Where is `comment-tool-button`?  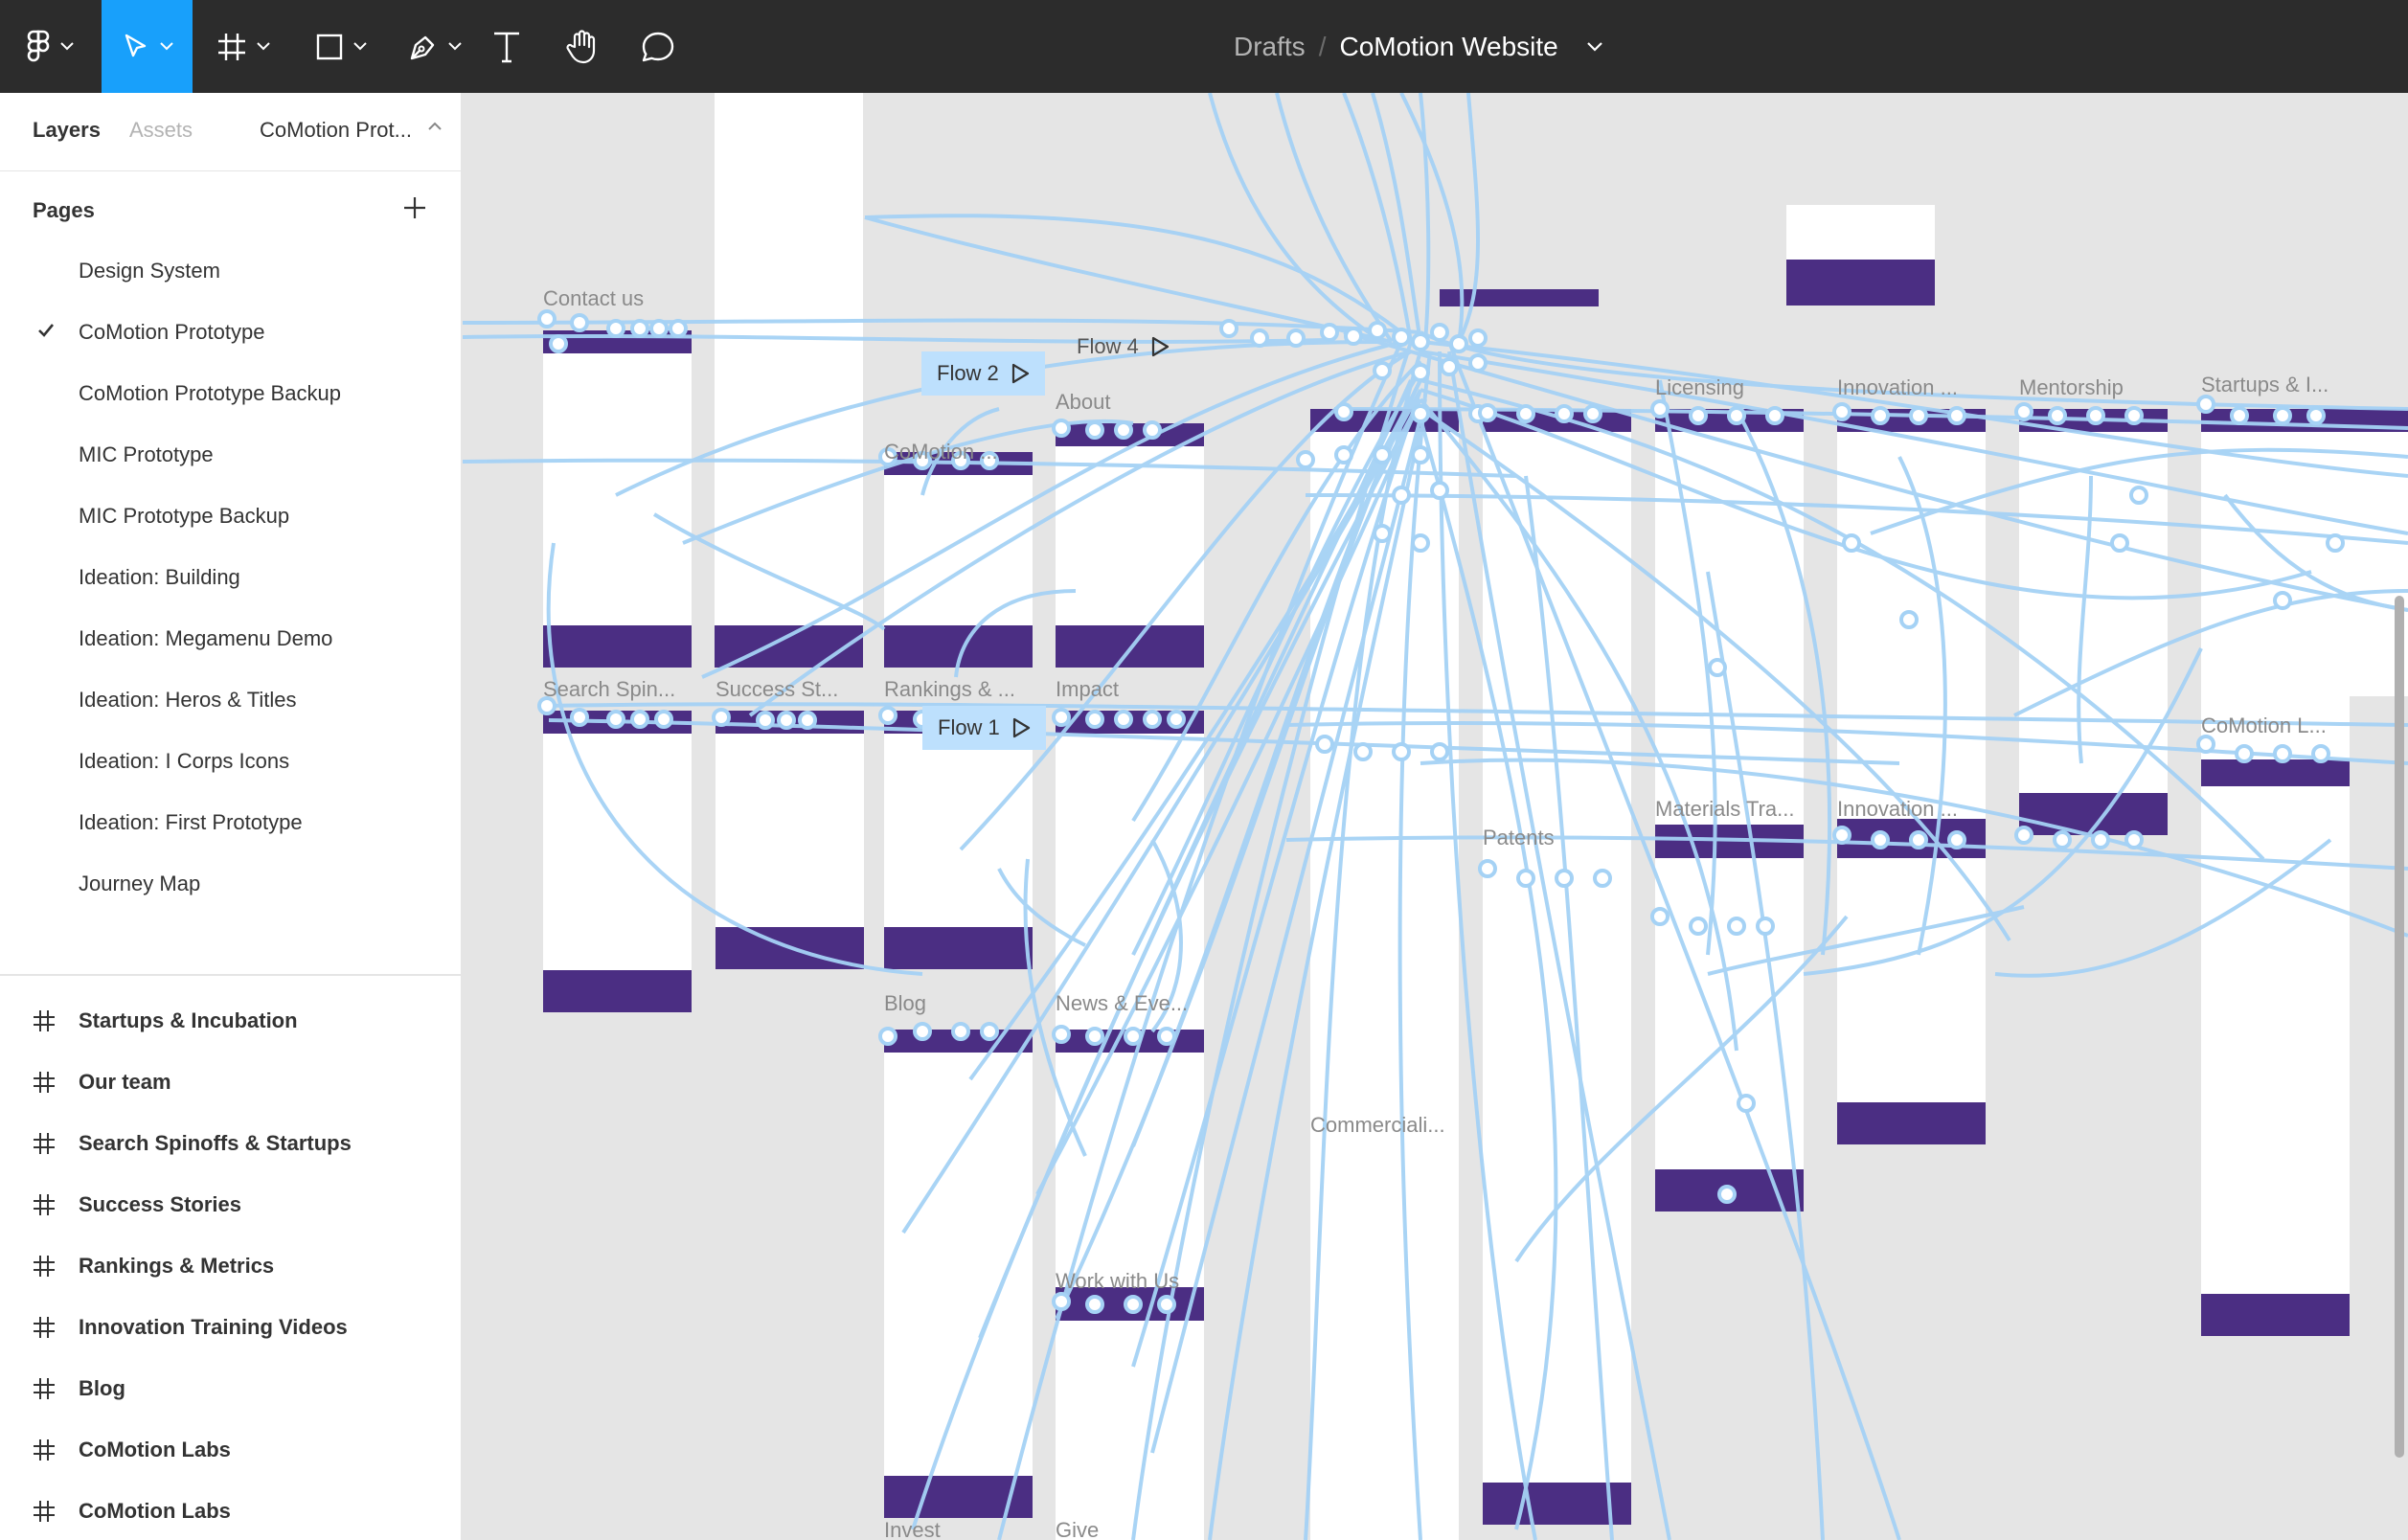
comment-tool-button is located at coordinates (658, 46).